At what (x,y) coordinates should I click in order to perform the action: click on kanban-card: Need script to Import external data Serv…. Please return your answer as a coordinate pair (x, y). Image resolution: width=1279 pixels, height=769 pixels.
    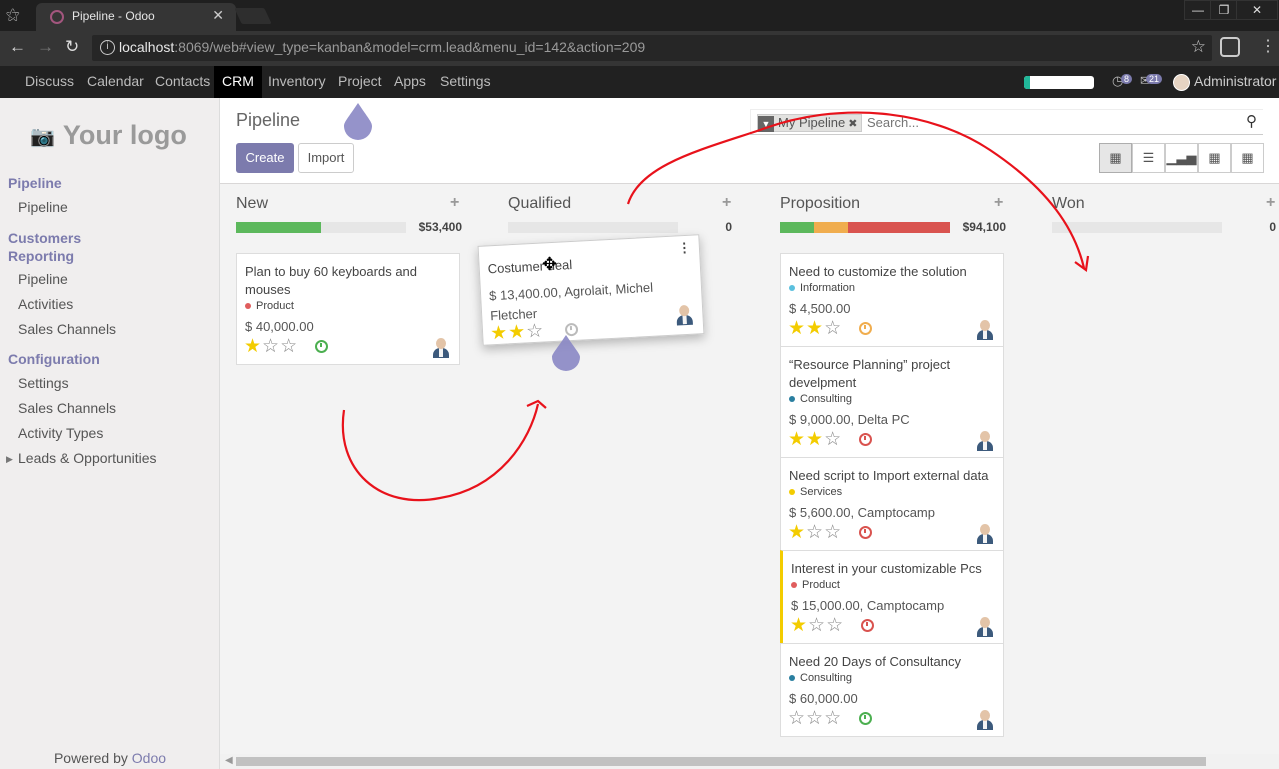
    Looking at the image, I should click on (892, 504).